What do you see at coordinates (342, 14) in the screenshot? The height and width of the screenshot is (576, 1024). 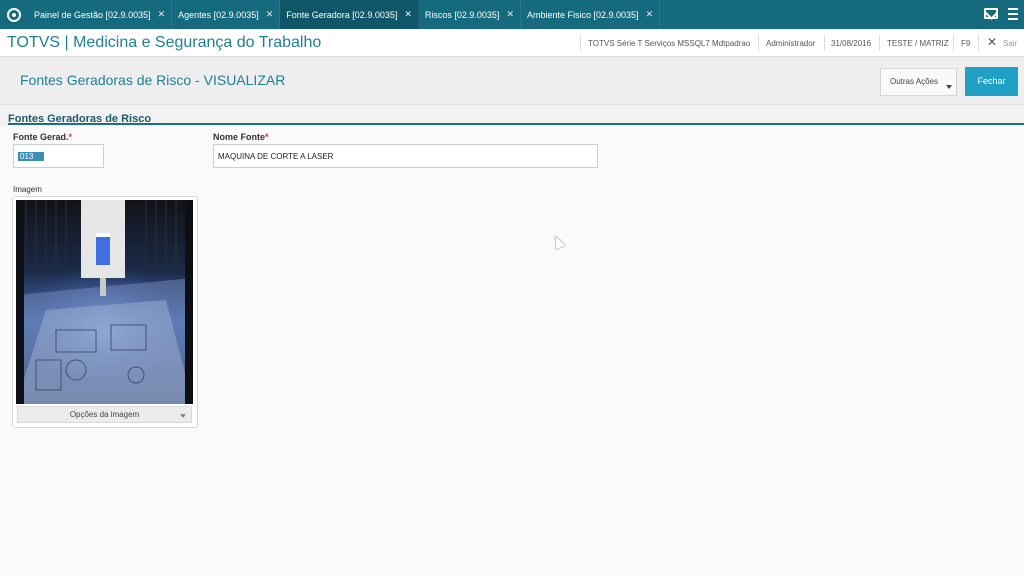 I see `tab-label: Fonte Geradora [02.9.0035]` at bounding box center [342, 14].